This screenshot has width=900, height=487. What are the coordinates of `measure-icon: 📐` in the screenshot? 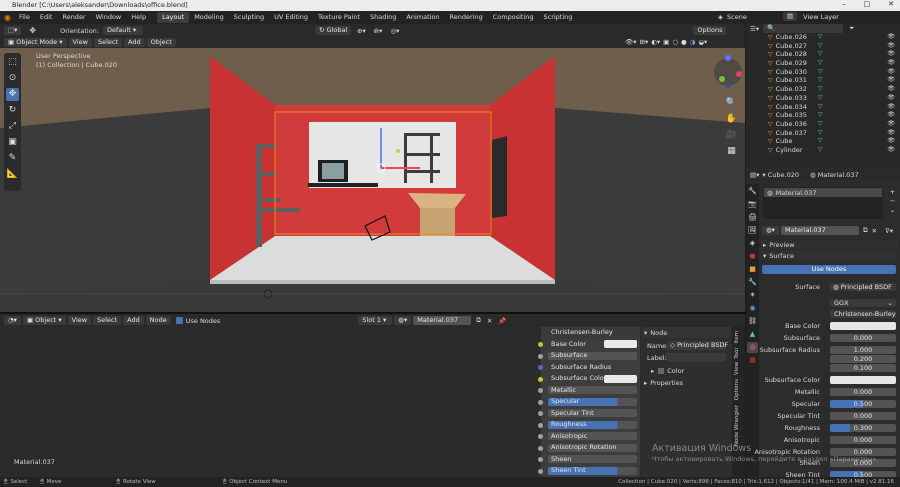 It's located at (12, 174).